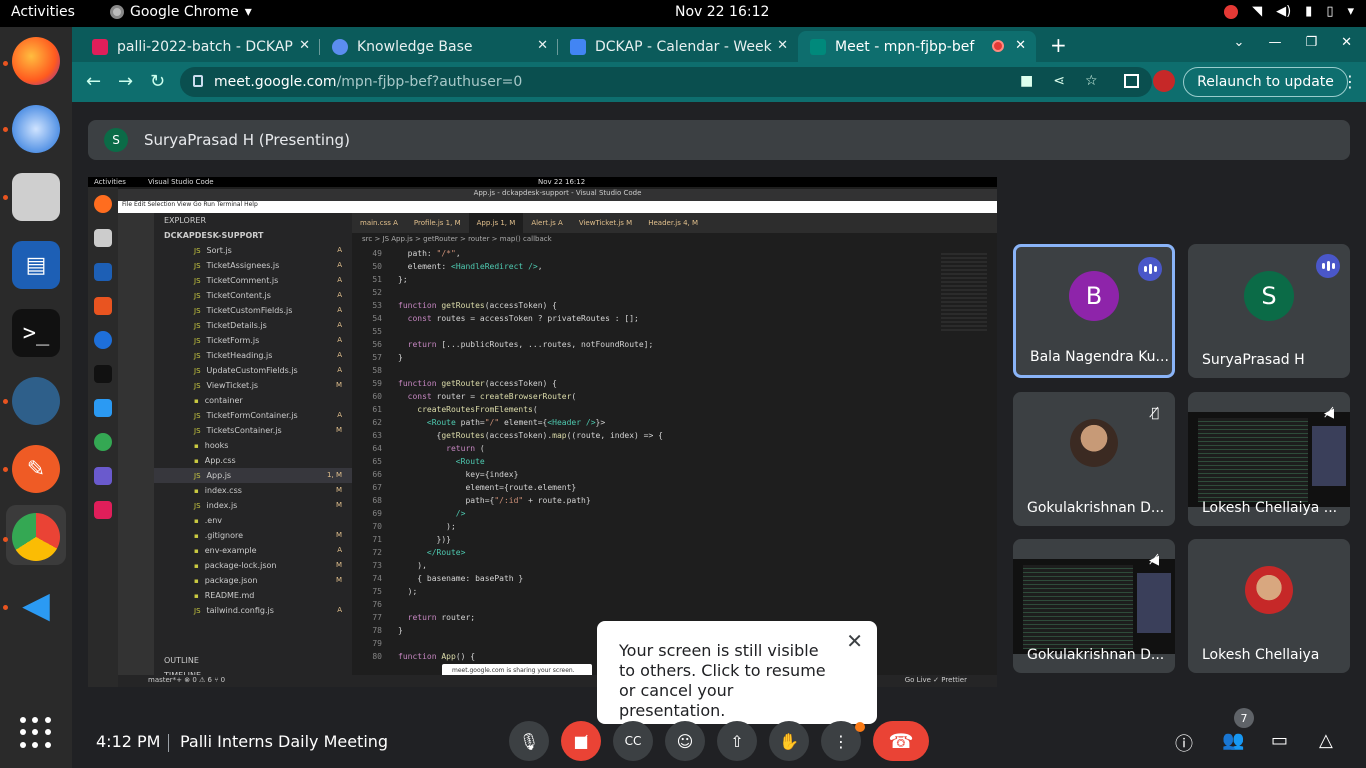 The width and height of the screenshot is (1366, 768). I want to click on files-icon, so click(36, 197).